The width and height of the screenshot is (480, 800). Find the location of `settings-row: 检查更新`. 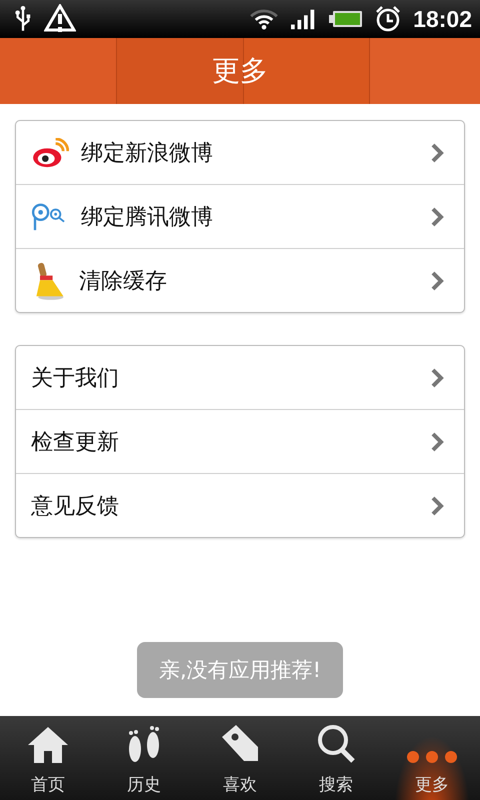

settings-row: 检查更新 is located at coordinates (240, 441).